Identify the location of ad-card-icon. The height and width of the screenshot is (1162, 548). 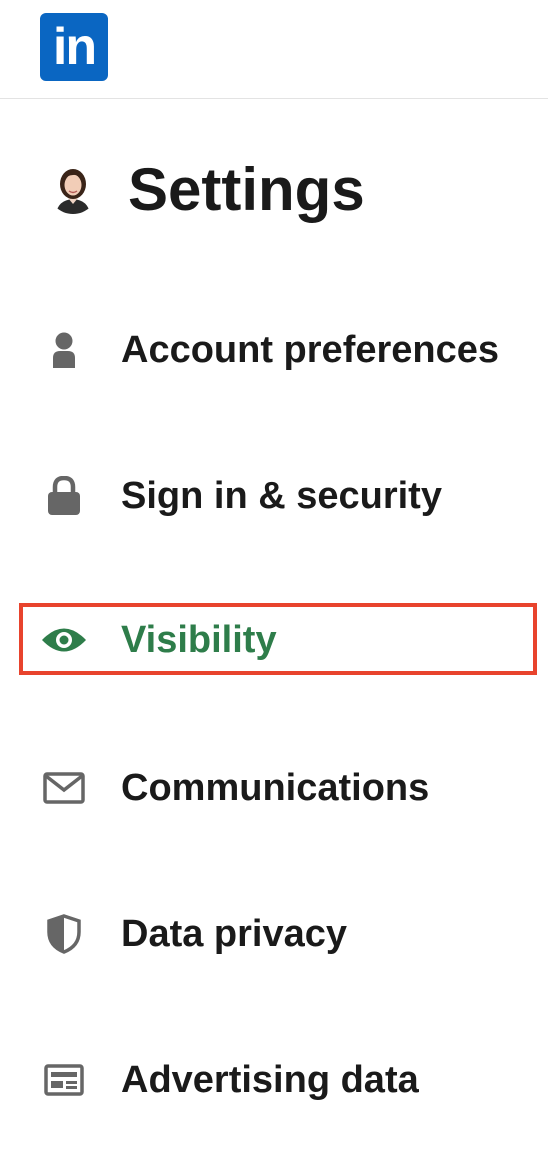
(64, 1080).